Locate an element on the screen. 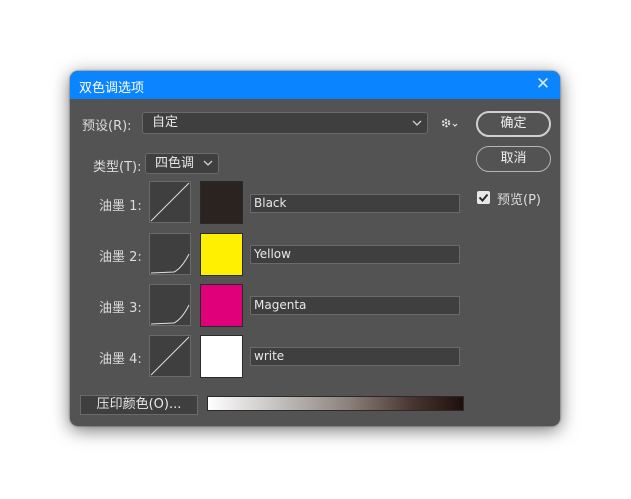  ink-1-name-field: Black is located at coordinates (355, 203).